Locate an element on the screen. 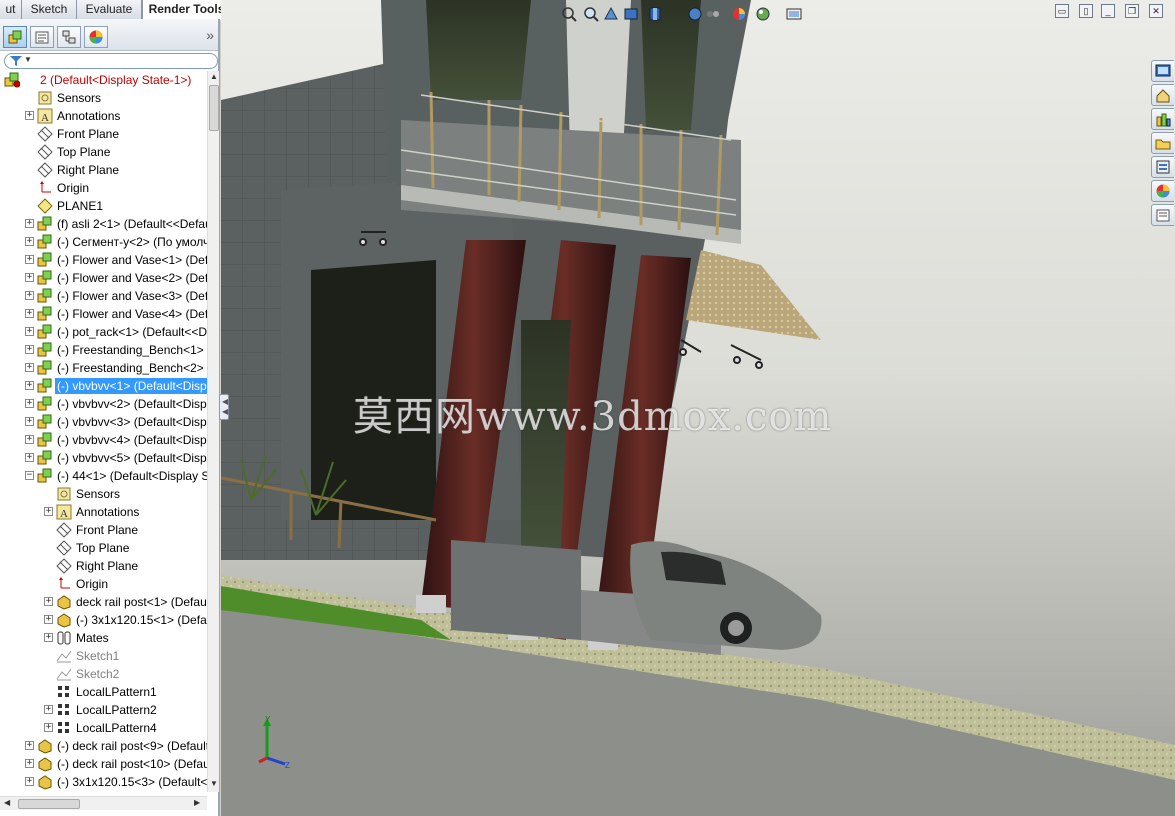  tree-item: Sensors is located at coordinates (103, 98).